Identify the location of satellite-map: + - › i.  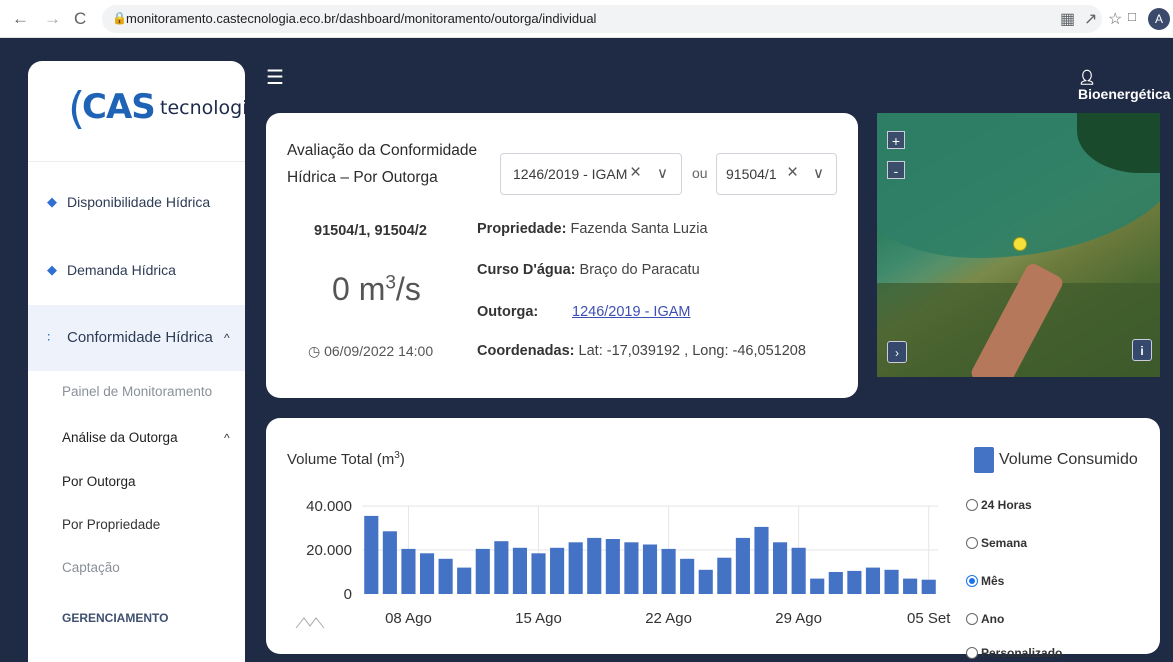
(1018, 245).